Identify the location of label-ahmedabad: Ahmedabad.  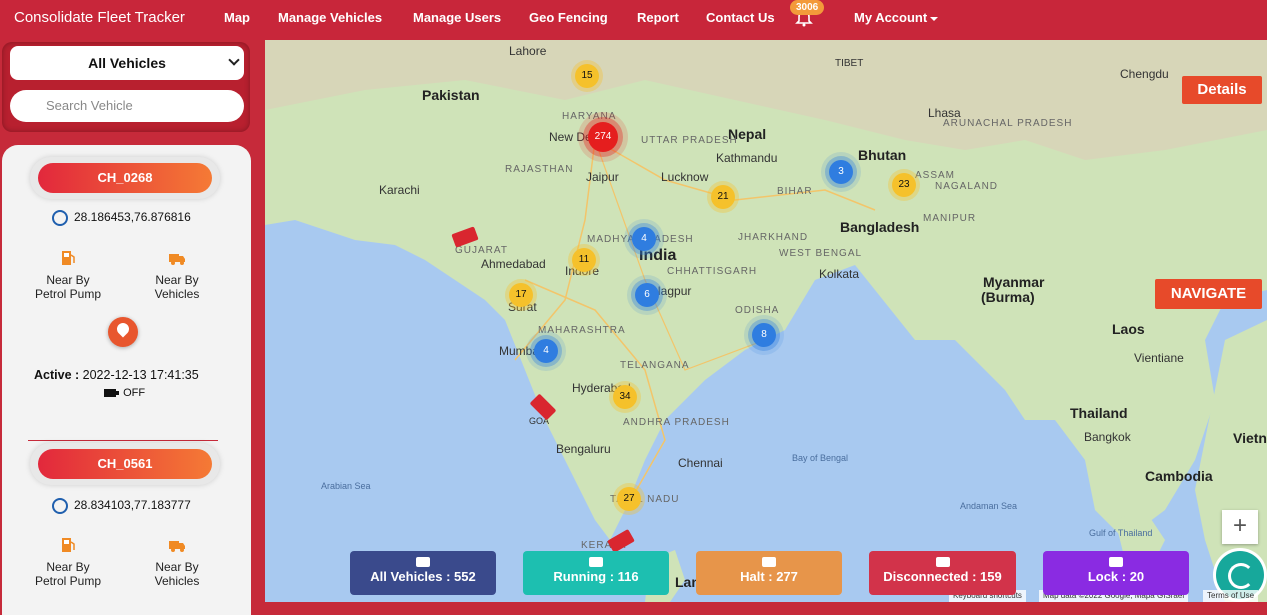
(513, 264).